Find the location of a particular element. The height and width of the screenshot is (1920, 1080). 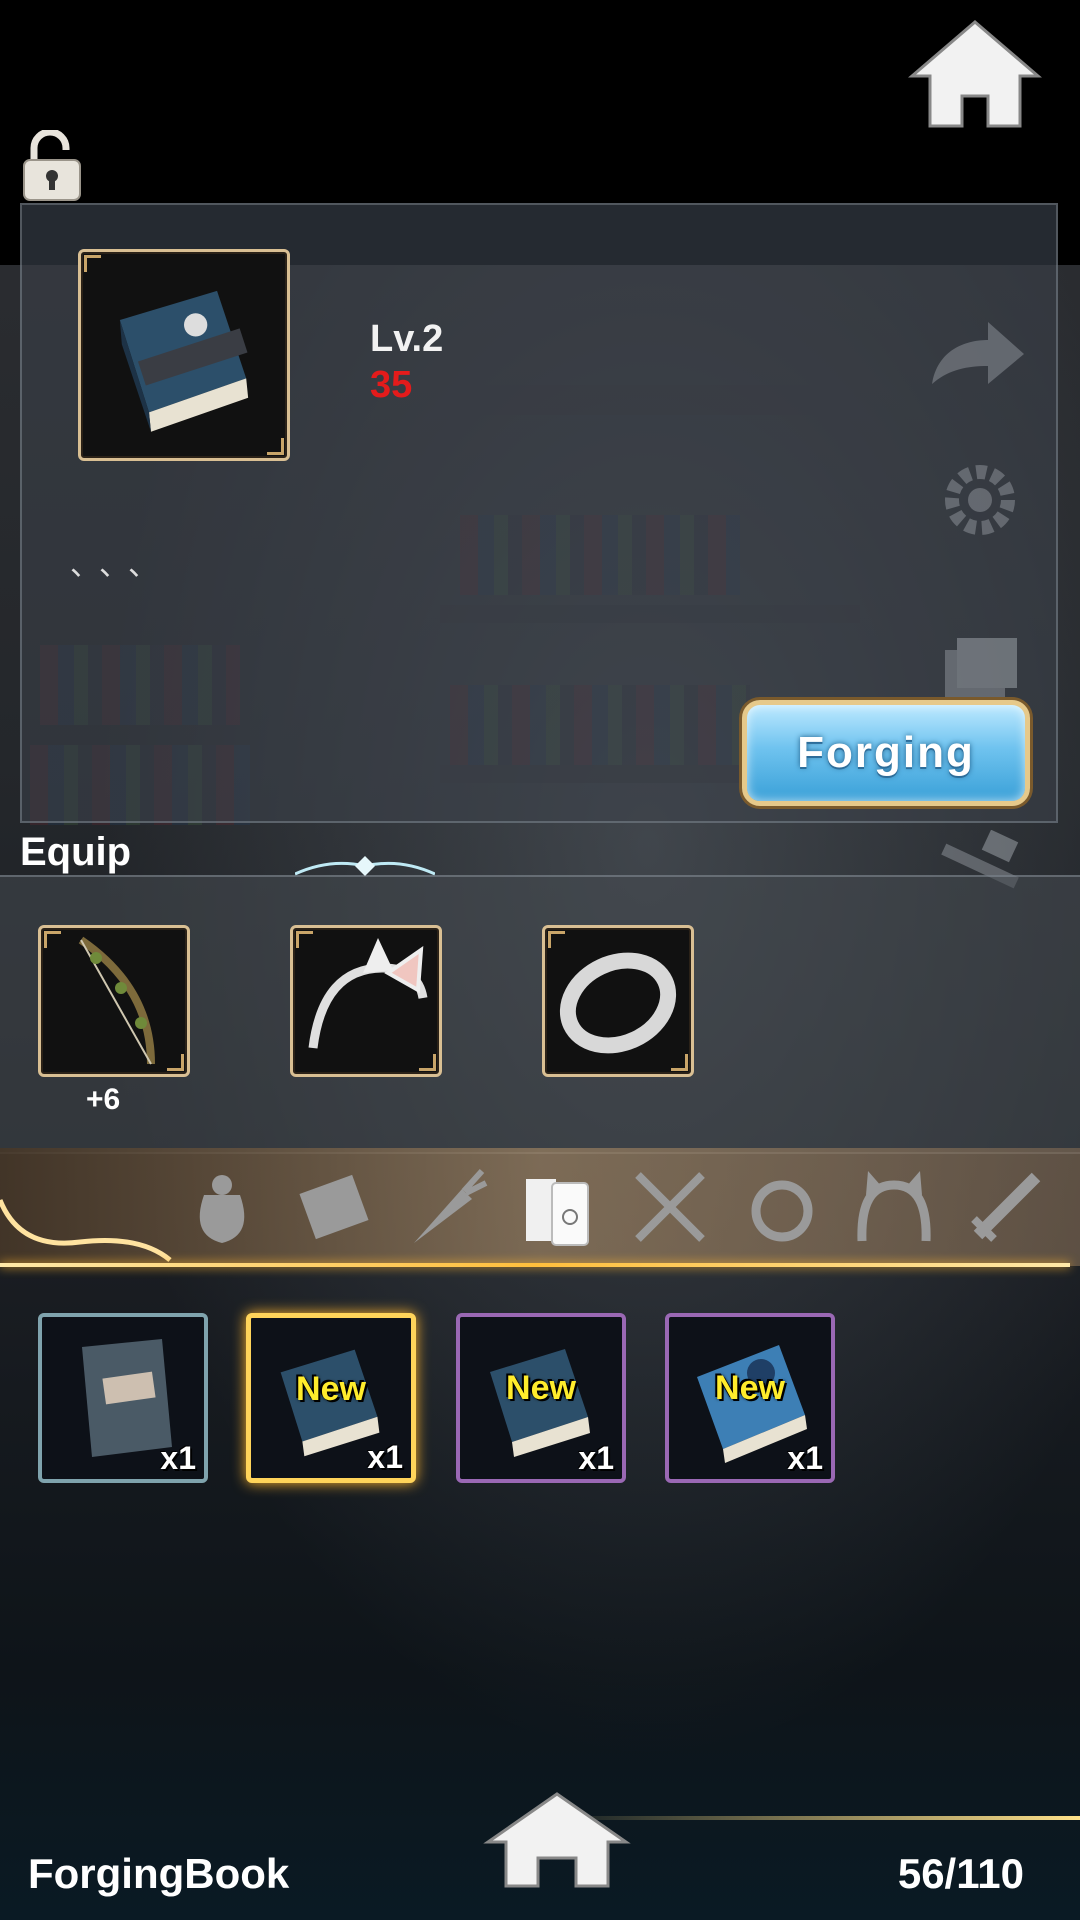

share-arrow-icon is located at coordinates (978, 353).